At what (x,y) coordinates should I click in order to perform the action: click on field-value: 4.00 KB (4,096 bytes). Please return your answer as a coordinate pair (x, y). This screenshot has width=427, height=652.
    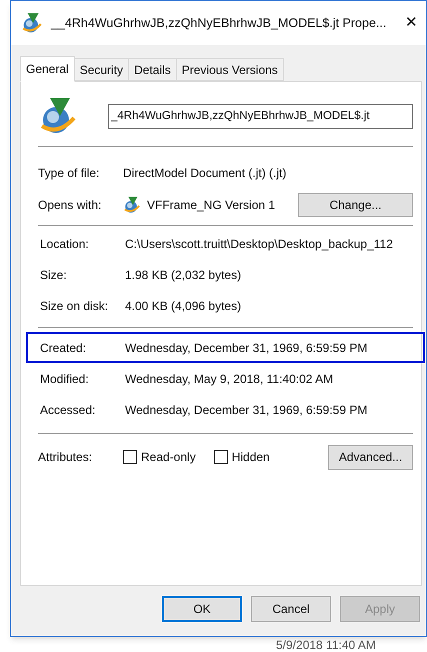
    Looking at the image, I should click on (183, 306).